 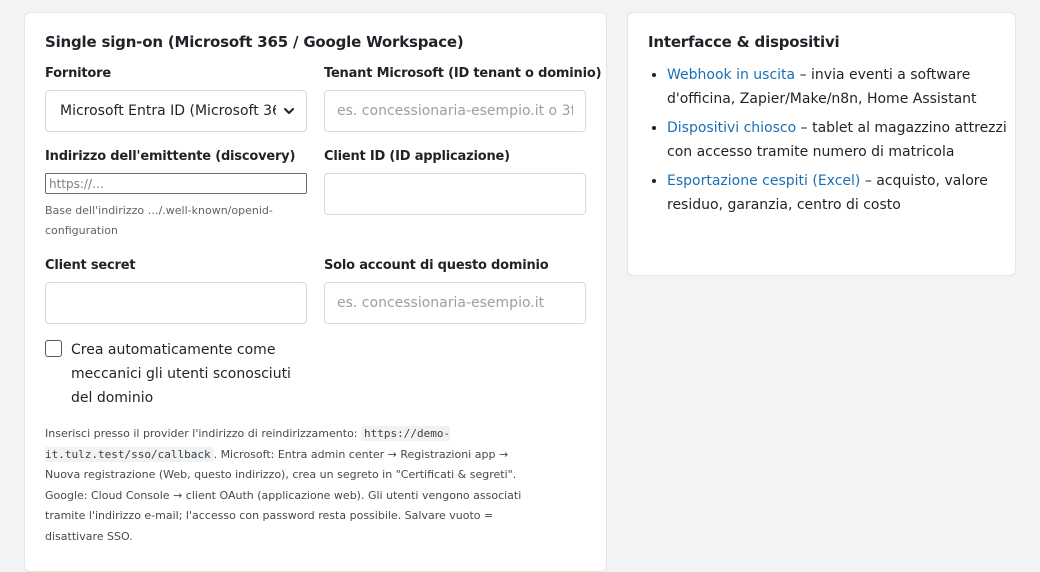 What do you see at coordinates (90, 265) in the screenshot?
I see `client-secret-label: Client secret` at bounding box center [90, 265].